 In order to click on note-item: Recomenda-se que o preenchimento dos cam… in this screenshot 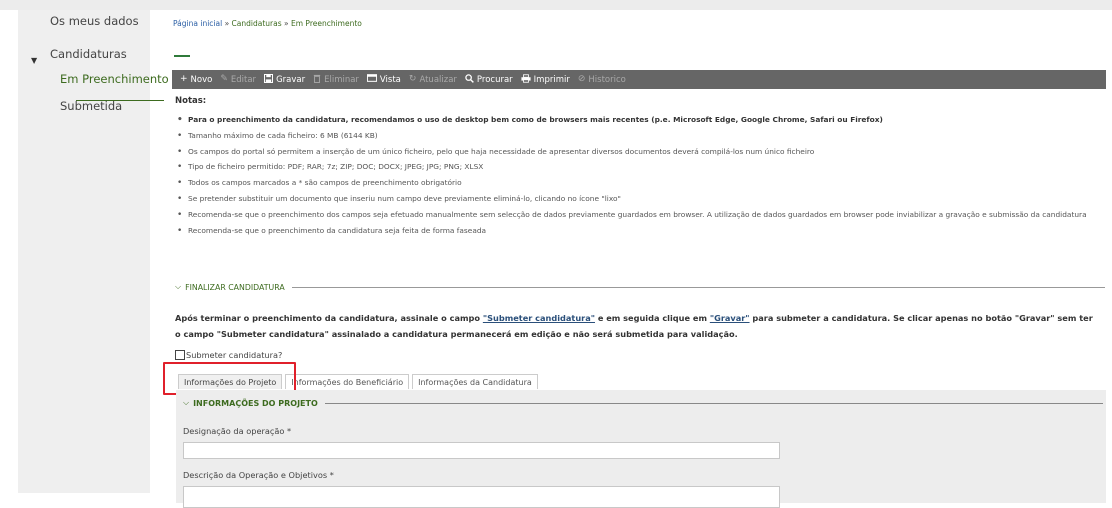, I will do `click(632, 215)`.